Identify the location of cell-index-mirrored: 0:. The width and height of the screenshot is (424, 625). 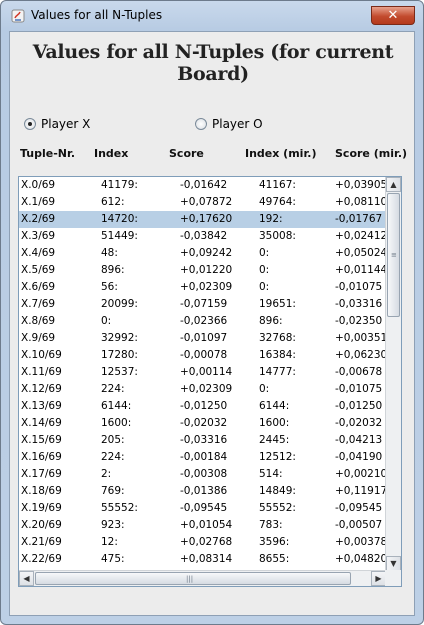
(264, 389).